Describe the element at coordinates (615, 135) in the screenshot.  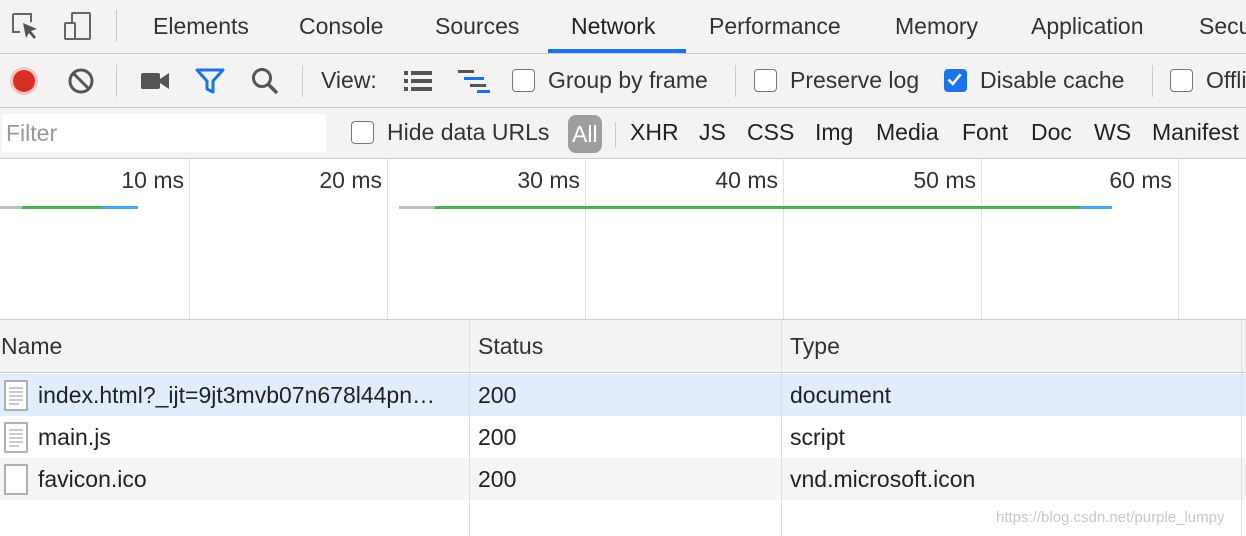
I see `filter-separator` at that location.